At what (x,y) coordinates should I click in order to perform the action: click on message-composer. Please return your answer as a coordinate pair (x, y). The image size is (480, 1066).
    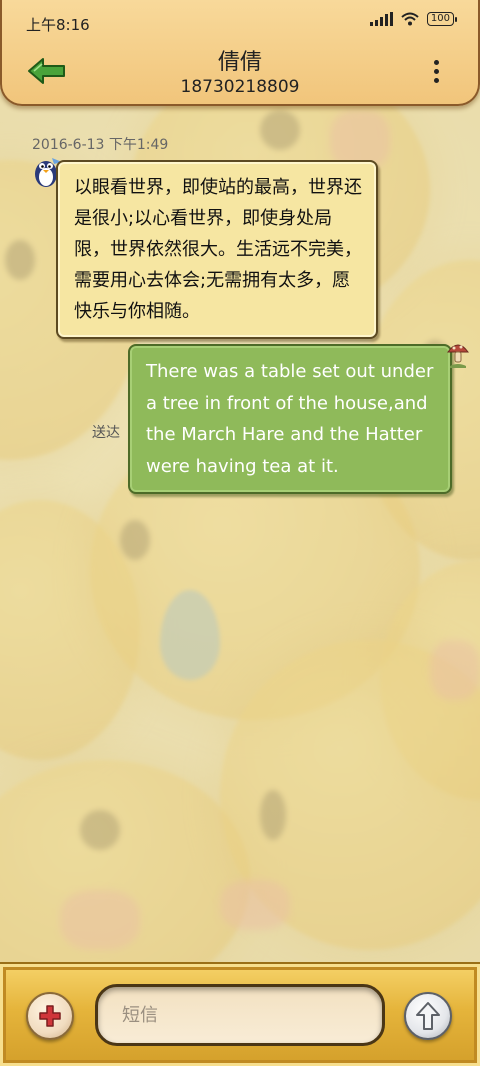
    Looking at the image, I should click on (240, 1014).